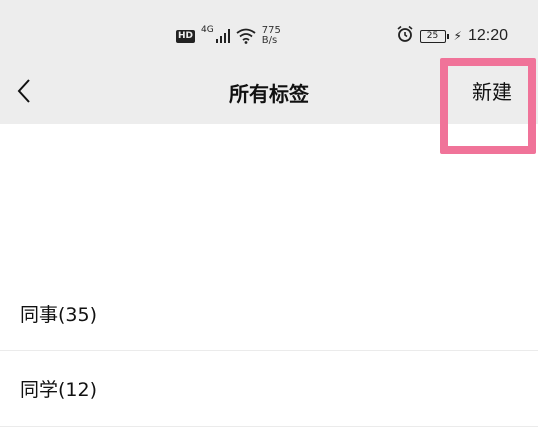 This screenshot has height=437, width=538. Describe the element at coordinates (59, 314) in the screenshot. I see `tag-label: 同事(35)` at that location.